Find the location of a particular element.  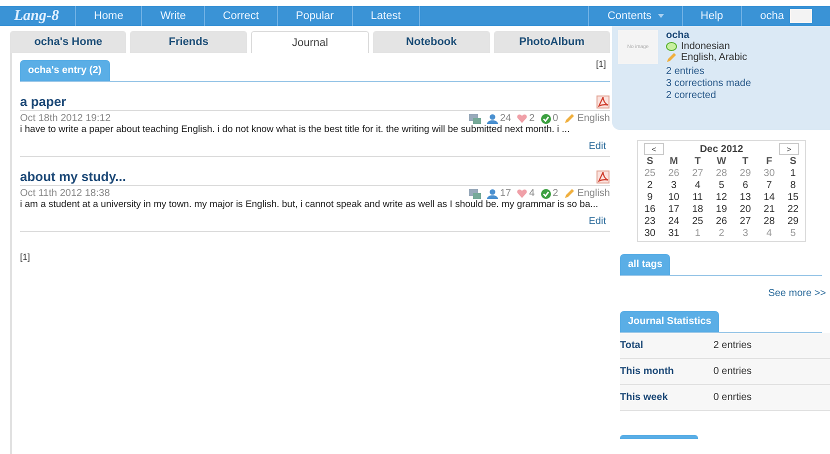

stat-value: 0 enrties is located at coordinates (733, 397).